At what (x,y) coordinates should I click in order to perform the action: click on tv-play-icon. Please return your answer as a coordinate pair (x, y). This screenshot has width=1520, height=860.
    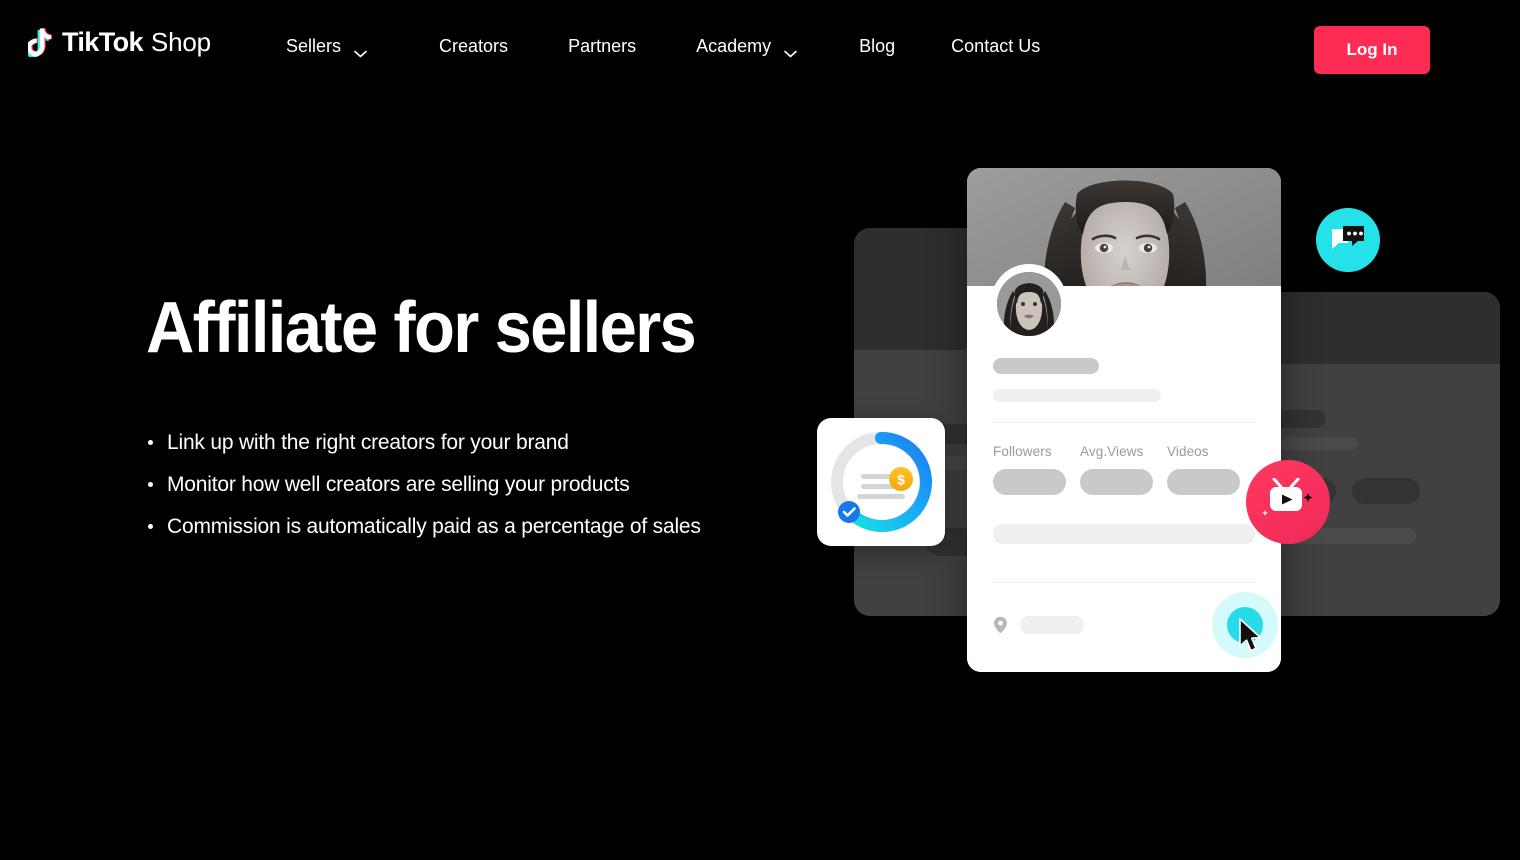
    Looking at the image, I should click on (1287, 497).